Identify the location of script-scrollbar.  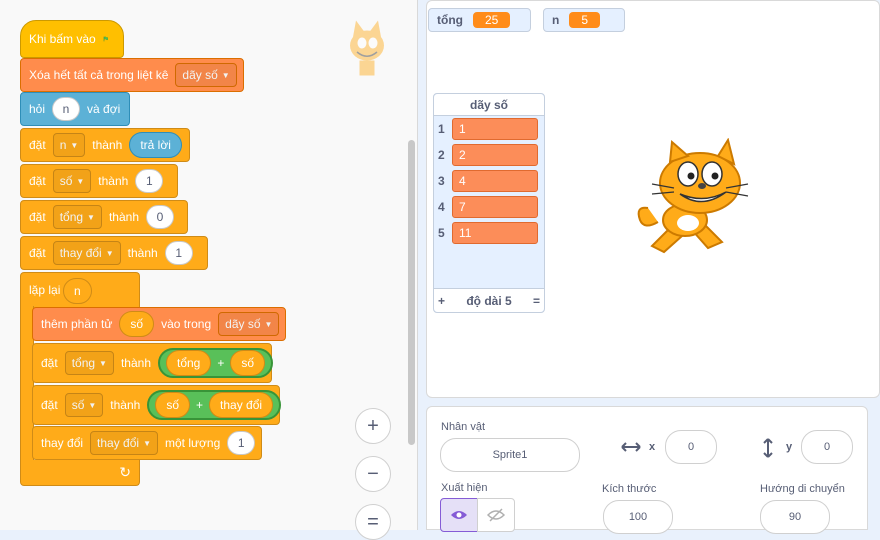
(411, 292).